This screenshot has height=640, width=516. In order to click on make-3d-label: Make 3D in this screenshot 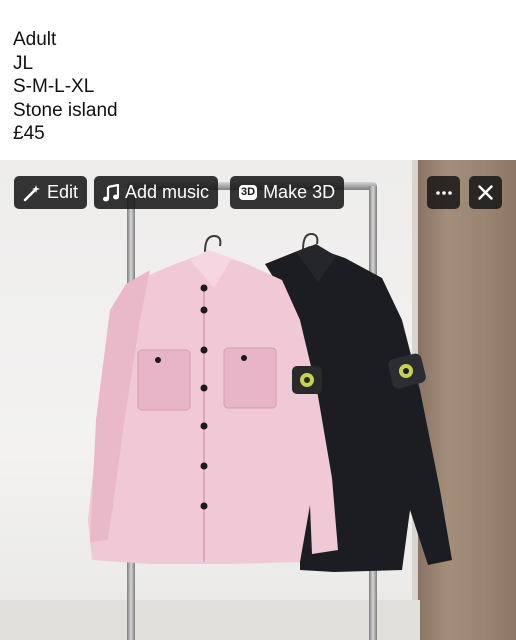, I will do `click(299, 192)`.